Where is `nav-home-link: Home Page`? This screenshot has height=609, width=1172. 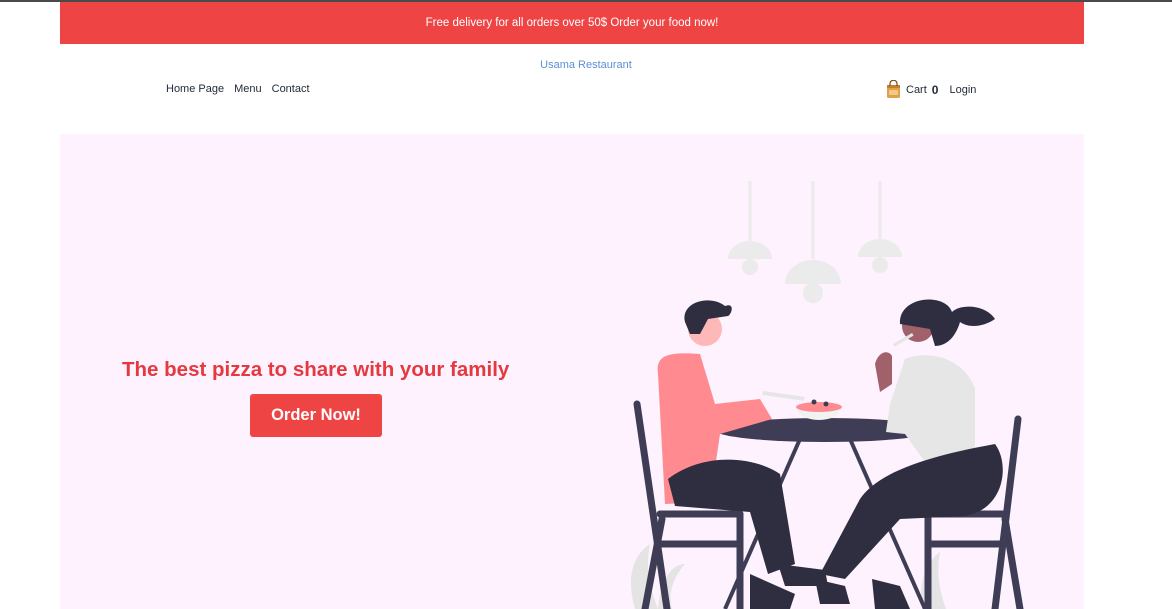 nav-home-link: Home Page is located at coordinates (195, 89).